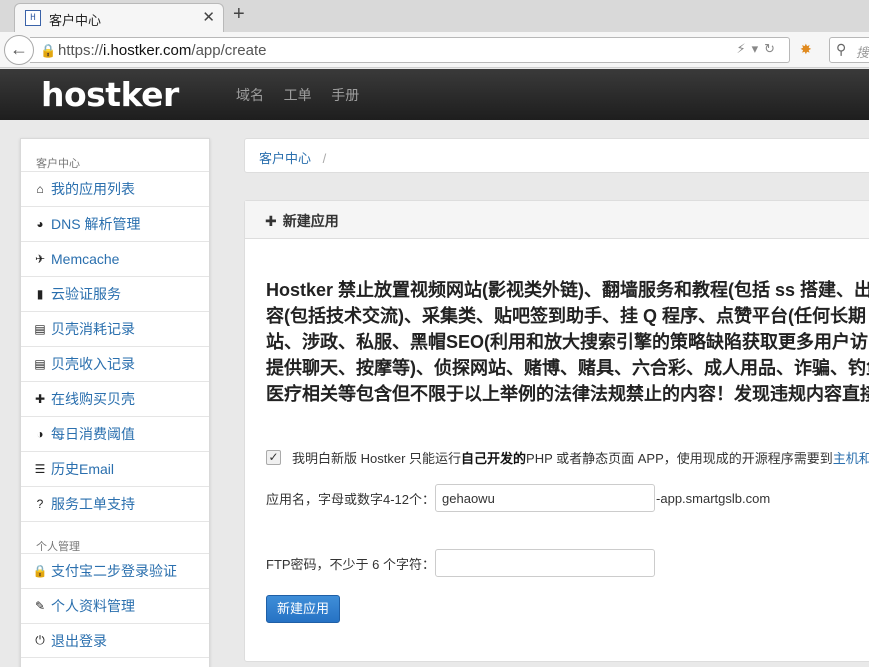 This screenshot has width=869, height=667. I want to click on nav-domain: 域名, so click(250, 95).